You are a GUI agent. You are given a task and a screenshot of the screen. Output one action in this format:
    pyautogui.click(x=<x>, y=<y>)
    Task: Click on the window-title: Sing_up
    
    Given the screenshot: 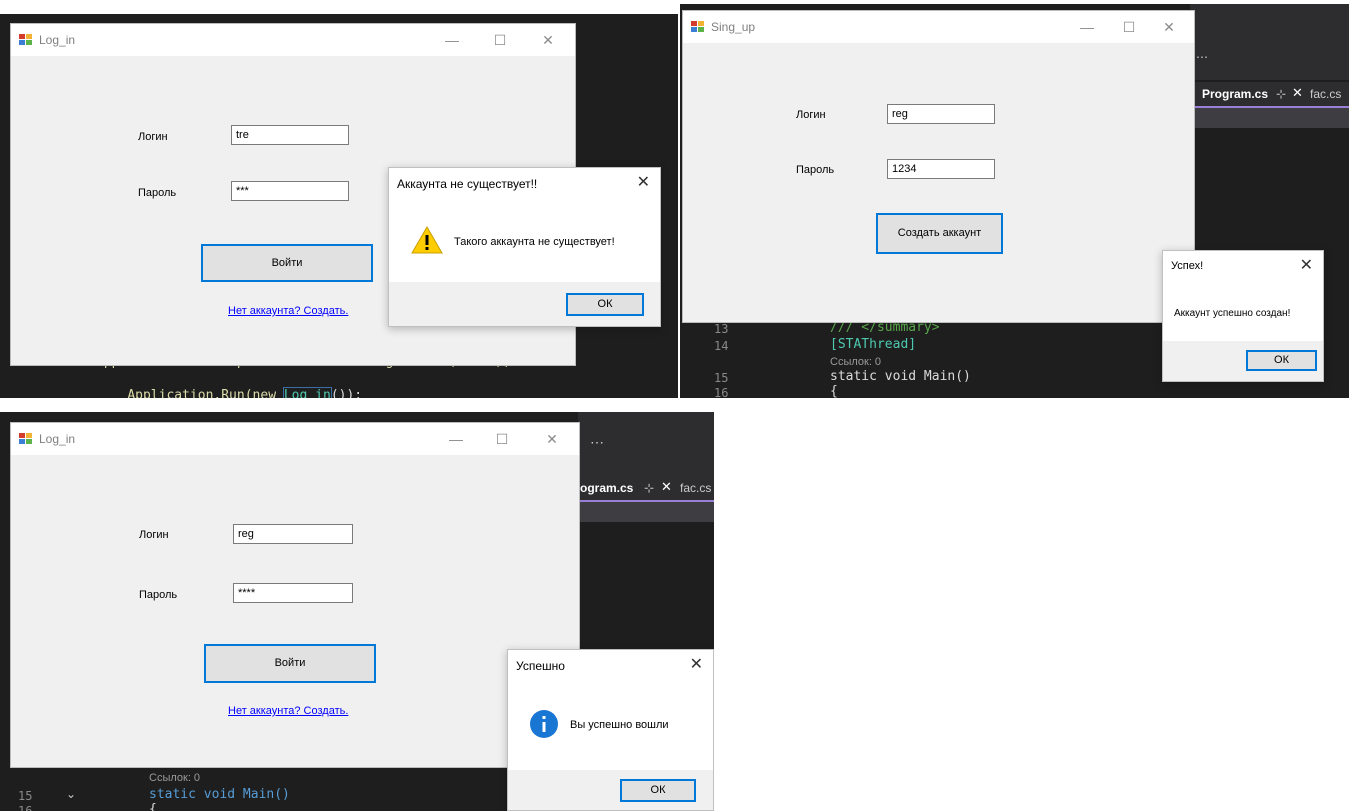 What is the action you would take?
    pyautogui.click(x=733, y=27)
    